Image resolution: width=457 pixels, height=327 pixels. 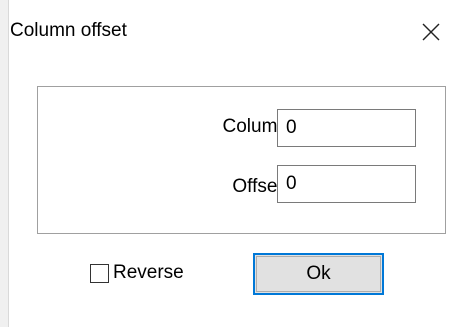 I want to click on column-label: Column, so click(x=255, y=126).